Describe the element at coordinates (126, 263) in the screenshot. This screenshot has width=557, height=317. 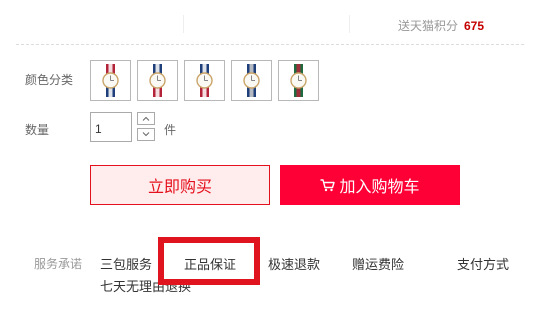
I see `service-item: 三包服务` at that location.